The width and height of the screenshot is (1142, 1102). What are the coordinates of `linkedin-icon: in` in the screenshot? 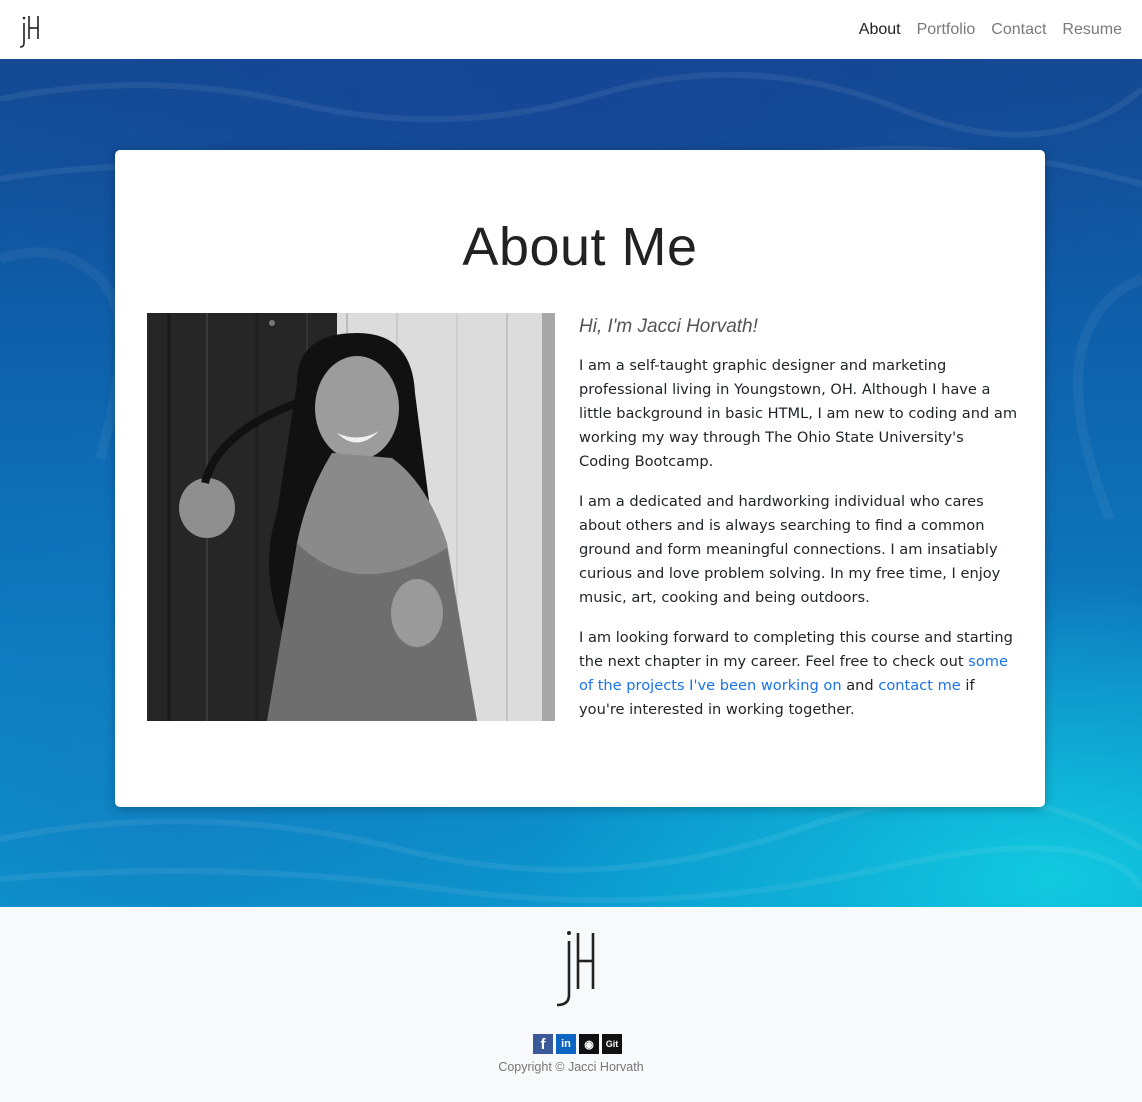 It's located at (566, 1044).